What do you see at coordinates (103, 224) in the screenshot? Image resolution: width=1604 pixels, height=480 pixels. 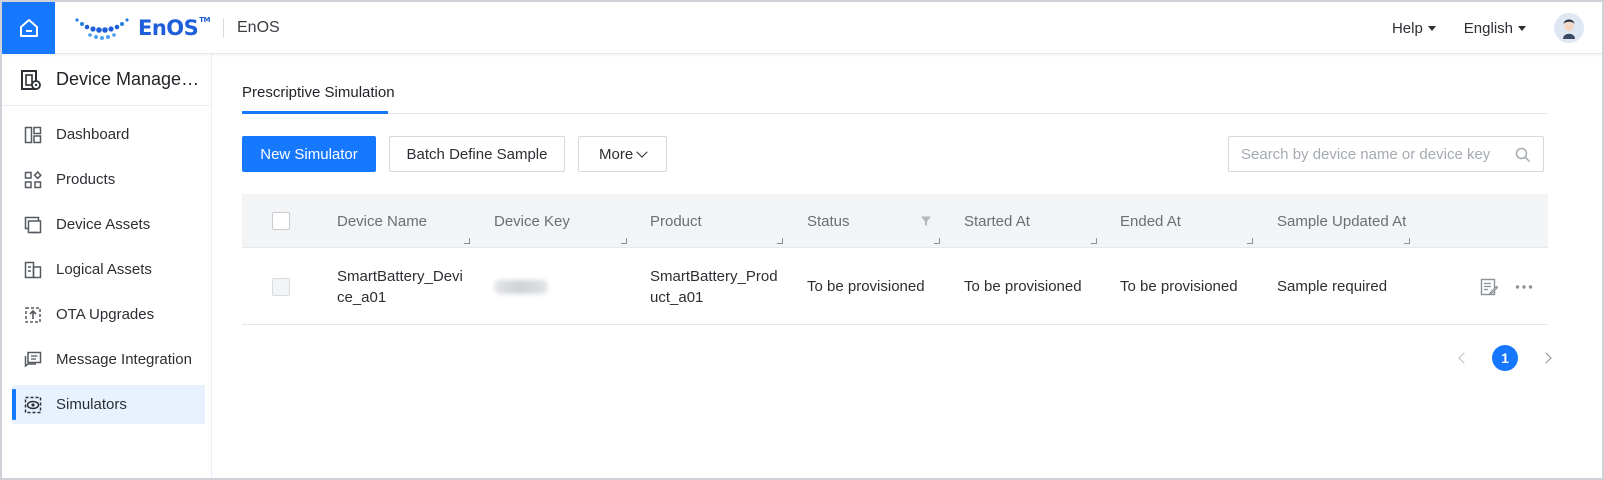 I see `sidebar-item-label: Device Assets` at bounding box center [103, 224].